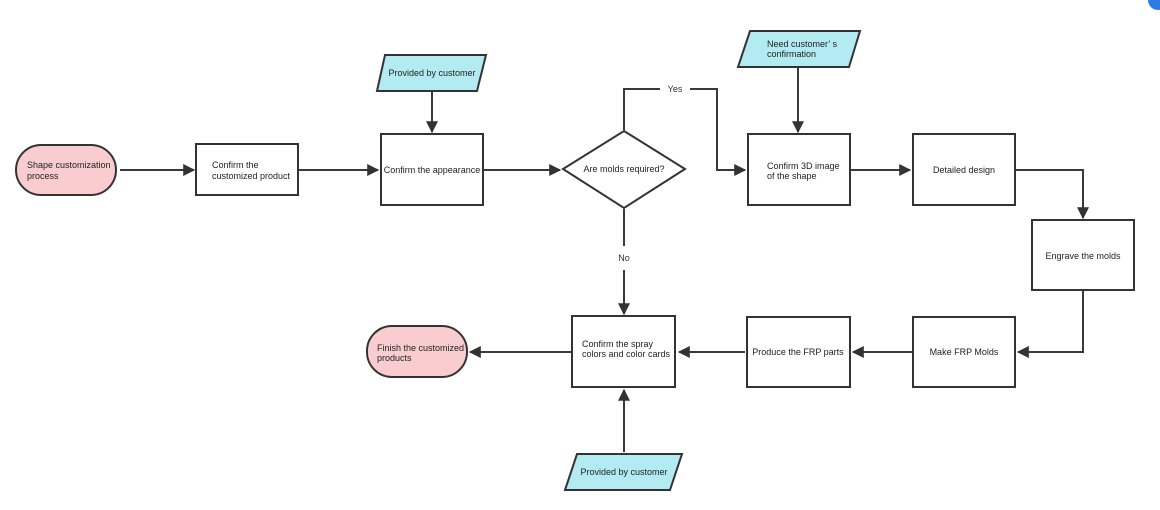  What do you see at coordinates (641, 109) in the screenshot?
I see `edge-decision-yes-left` at bounding box center [641, 109].